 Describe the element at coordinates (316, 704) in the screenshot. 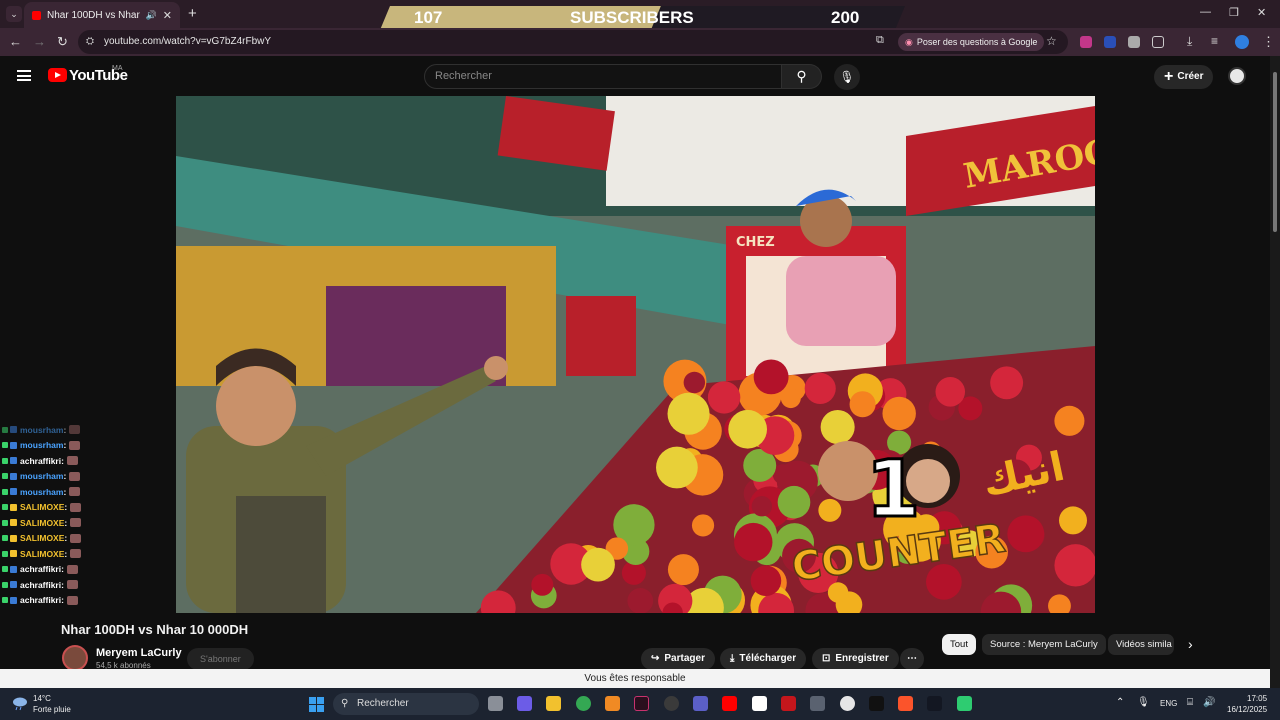

I see `windows-start-icon` at that location.